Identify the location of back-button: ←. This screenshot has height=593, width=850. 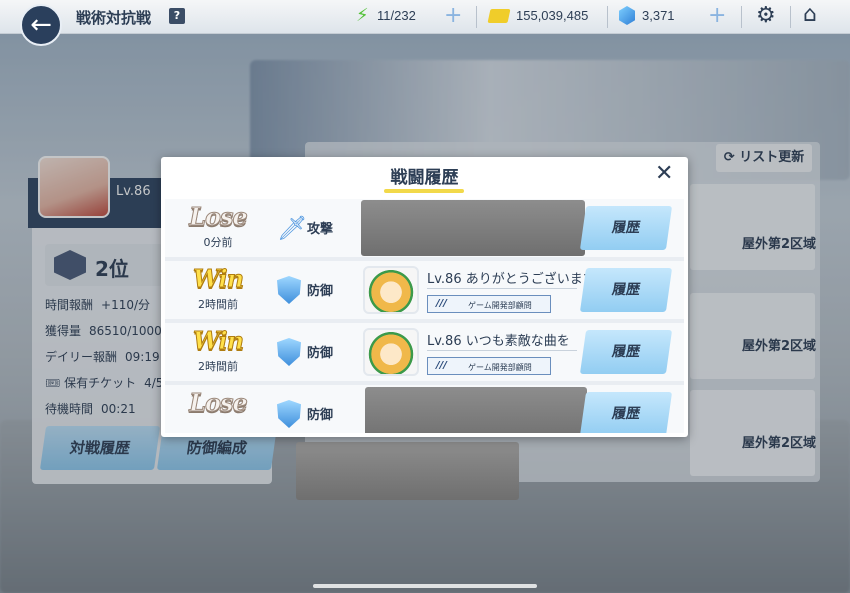
(41, 25).